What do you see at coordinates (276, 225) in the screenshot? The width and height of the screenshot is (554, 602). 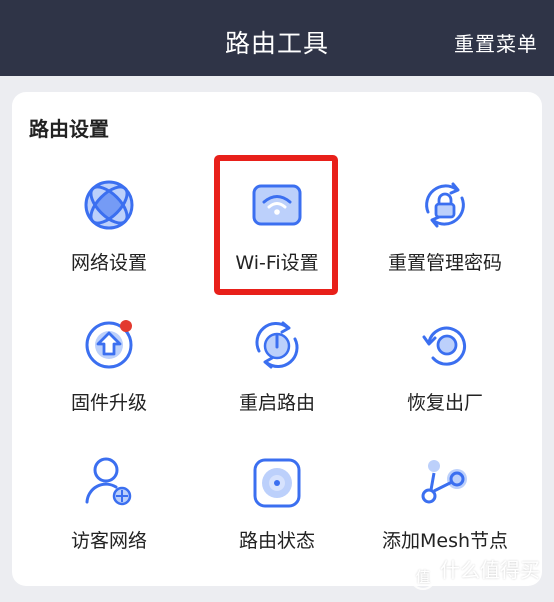 I see `highlight-box` at bounding box center [276, 225].